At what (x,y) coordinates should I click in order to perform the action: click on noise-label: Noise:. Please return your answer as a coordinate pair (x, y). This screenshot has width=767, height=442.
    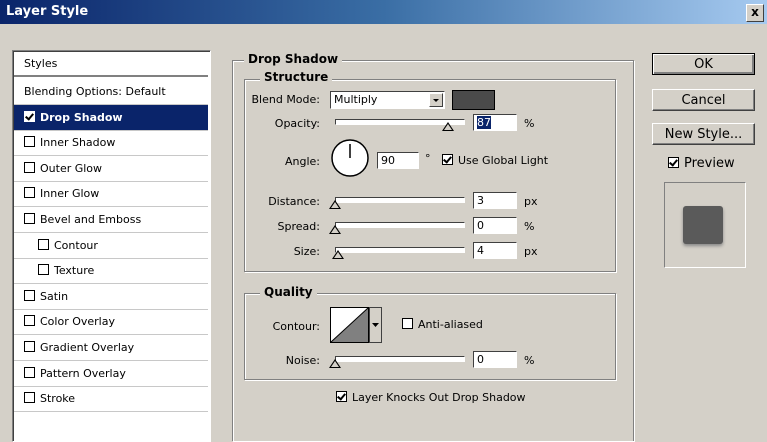
    Looking at the image, I should click on (302, 360).